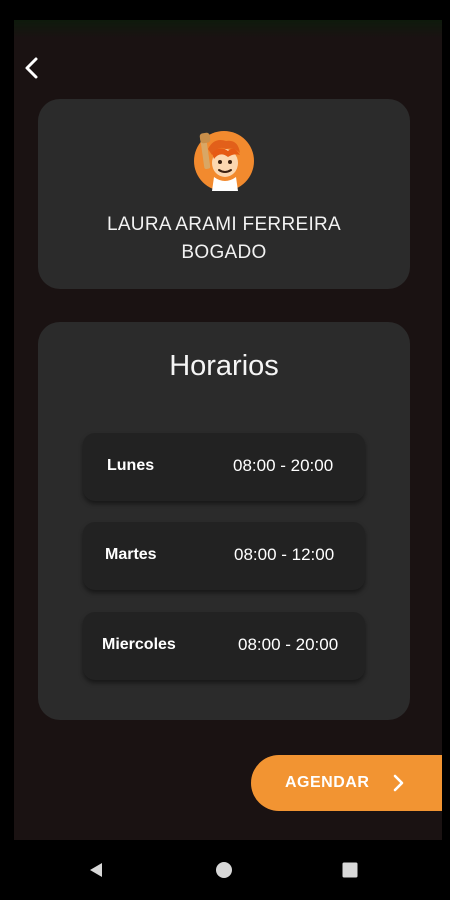 The height and width of the screenshot is (900, 450). I want to click on schedule-row-miercoles: Miercoles 08:00 - 20:00, so click(224, 646).